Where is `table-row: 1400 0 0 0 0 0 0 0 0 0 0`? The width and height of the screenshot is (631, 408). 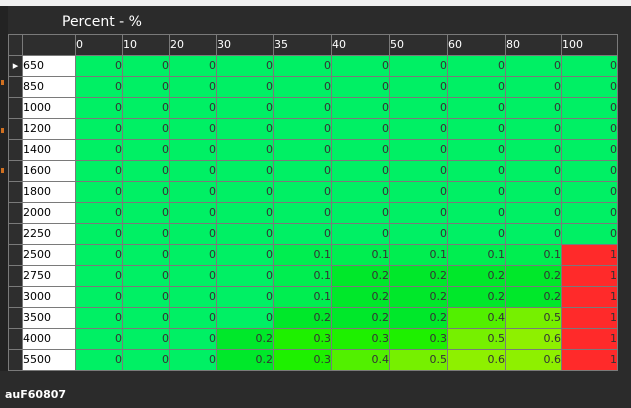
table-row: 1400 0 0 0 0 0 0 0 0 0 0 is located at coordinates (313, 150).